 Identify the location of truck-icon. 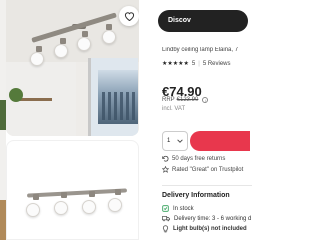
(166, 219).